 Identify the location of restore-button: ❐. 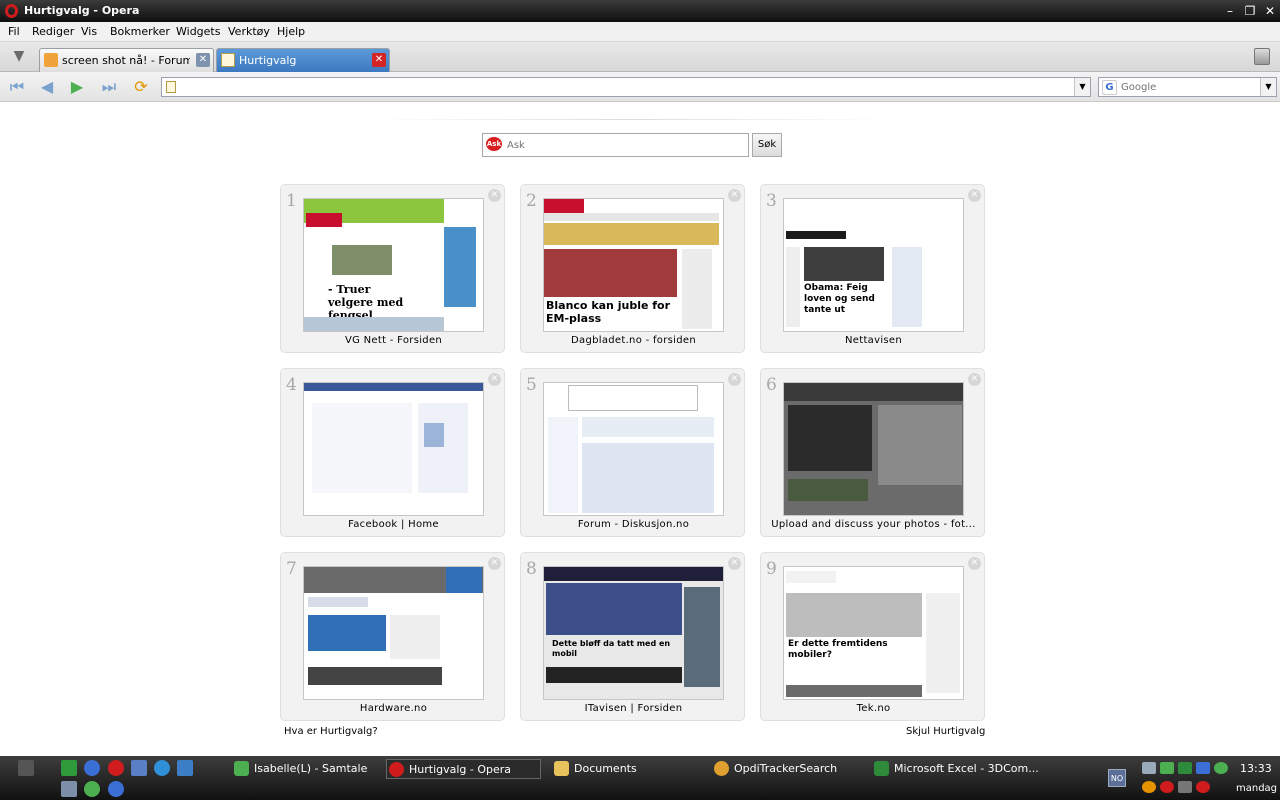
(1250, 11).